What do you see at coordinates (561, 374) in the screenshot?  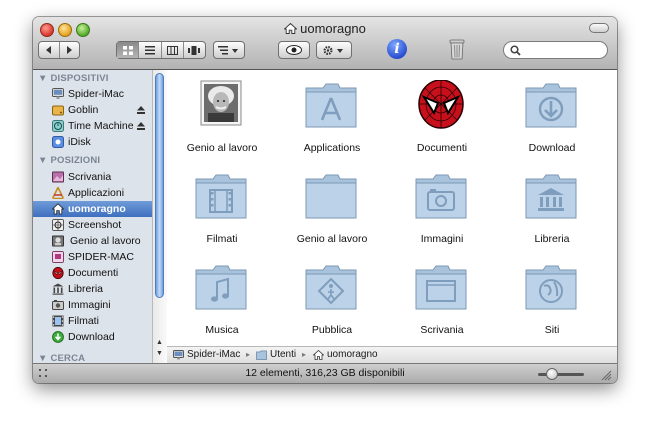 I see `icon-size-slider` at bounding box center [561, 374].